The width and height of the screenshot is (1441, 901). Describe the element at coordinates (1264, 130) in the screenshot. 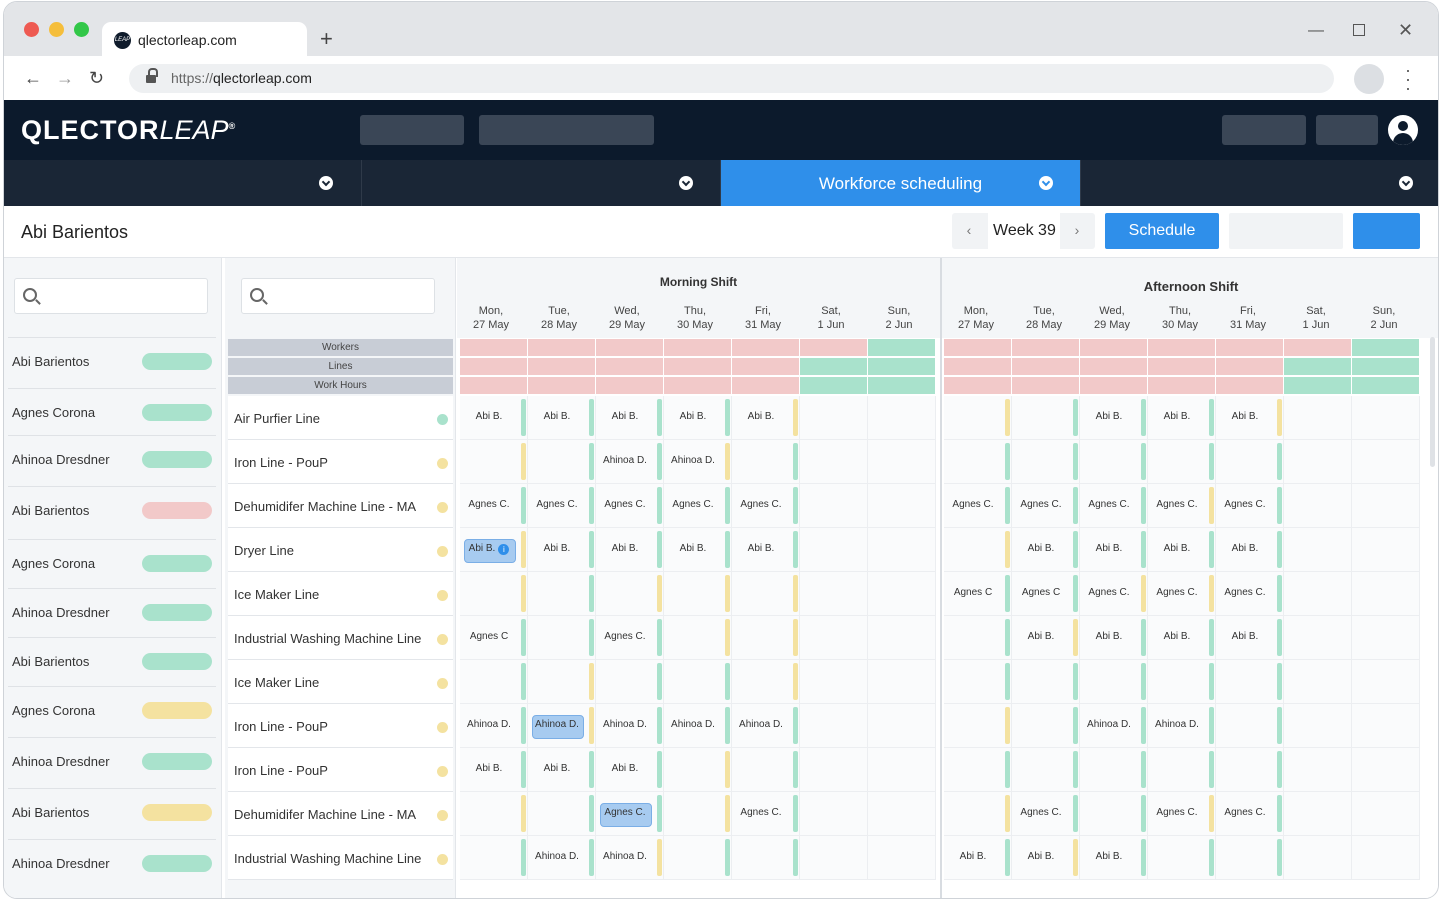

I see `header-action-placeholder` at that location.